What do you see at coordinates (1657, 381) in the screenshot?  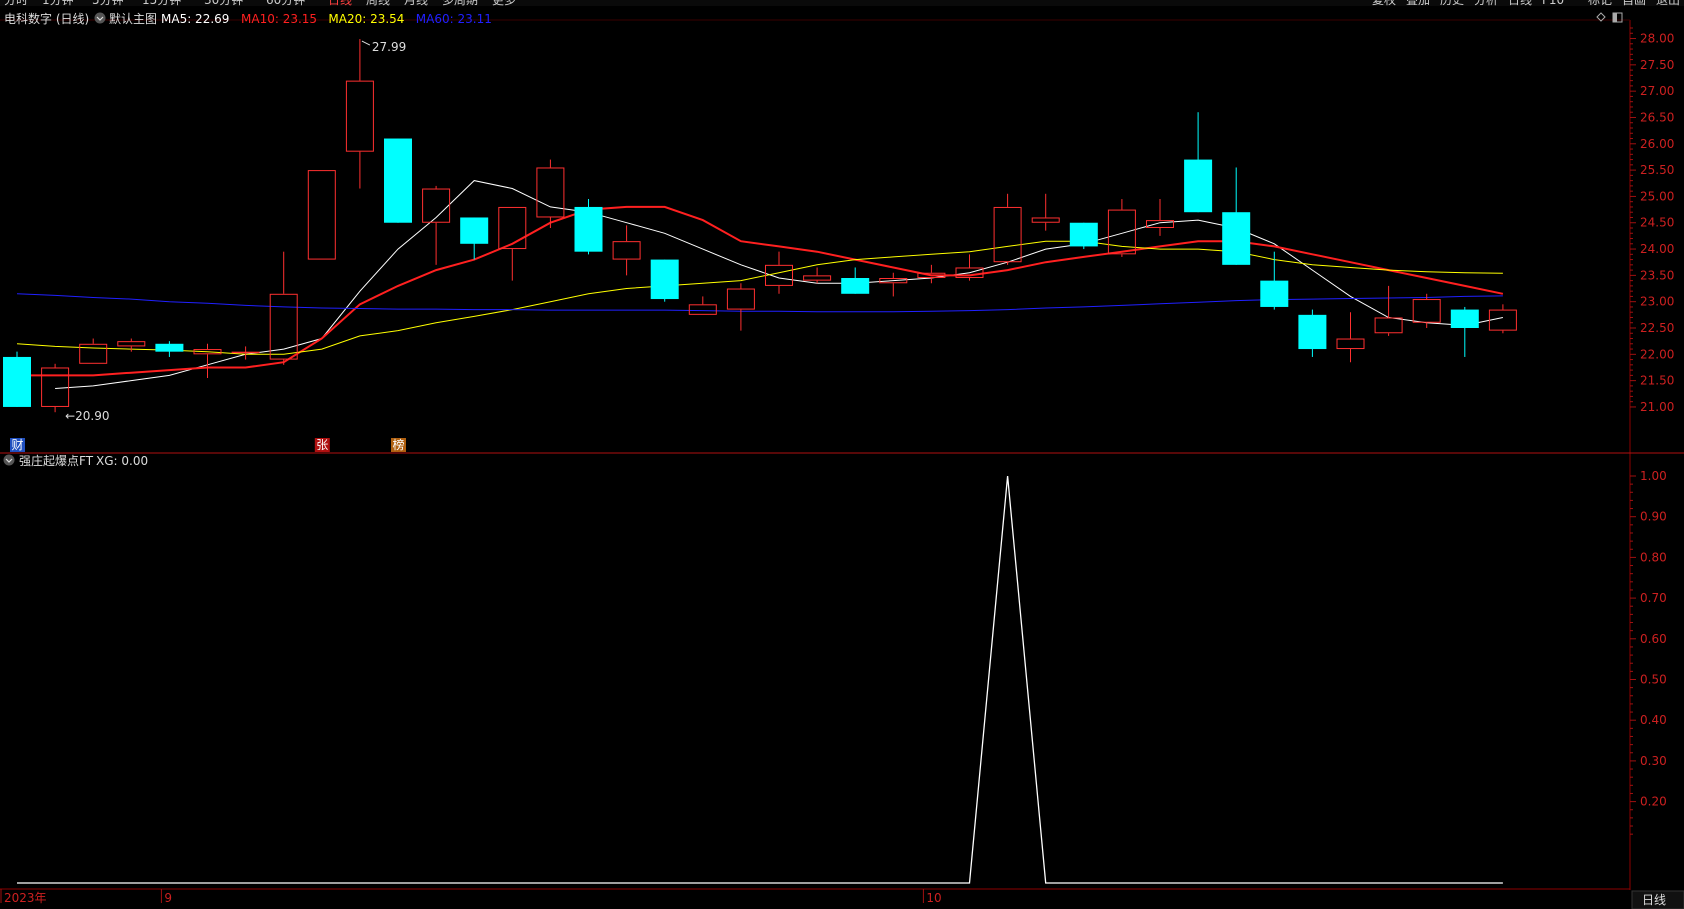 I see `price-tick-label: 21.50` at bounding box center [1657, 381].